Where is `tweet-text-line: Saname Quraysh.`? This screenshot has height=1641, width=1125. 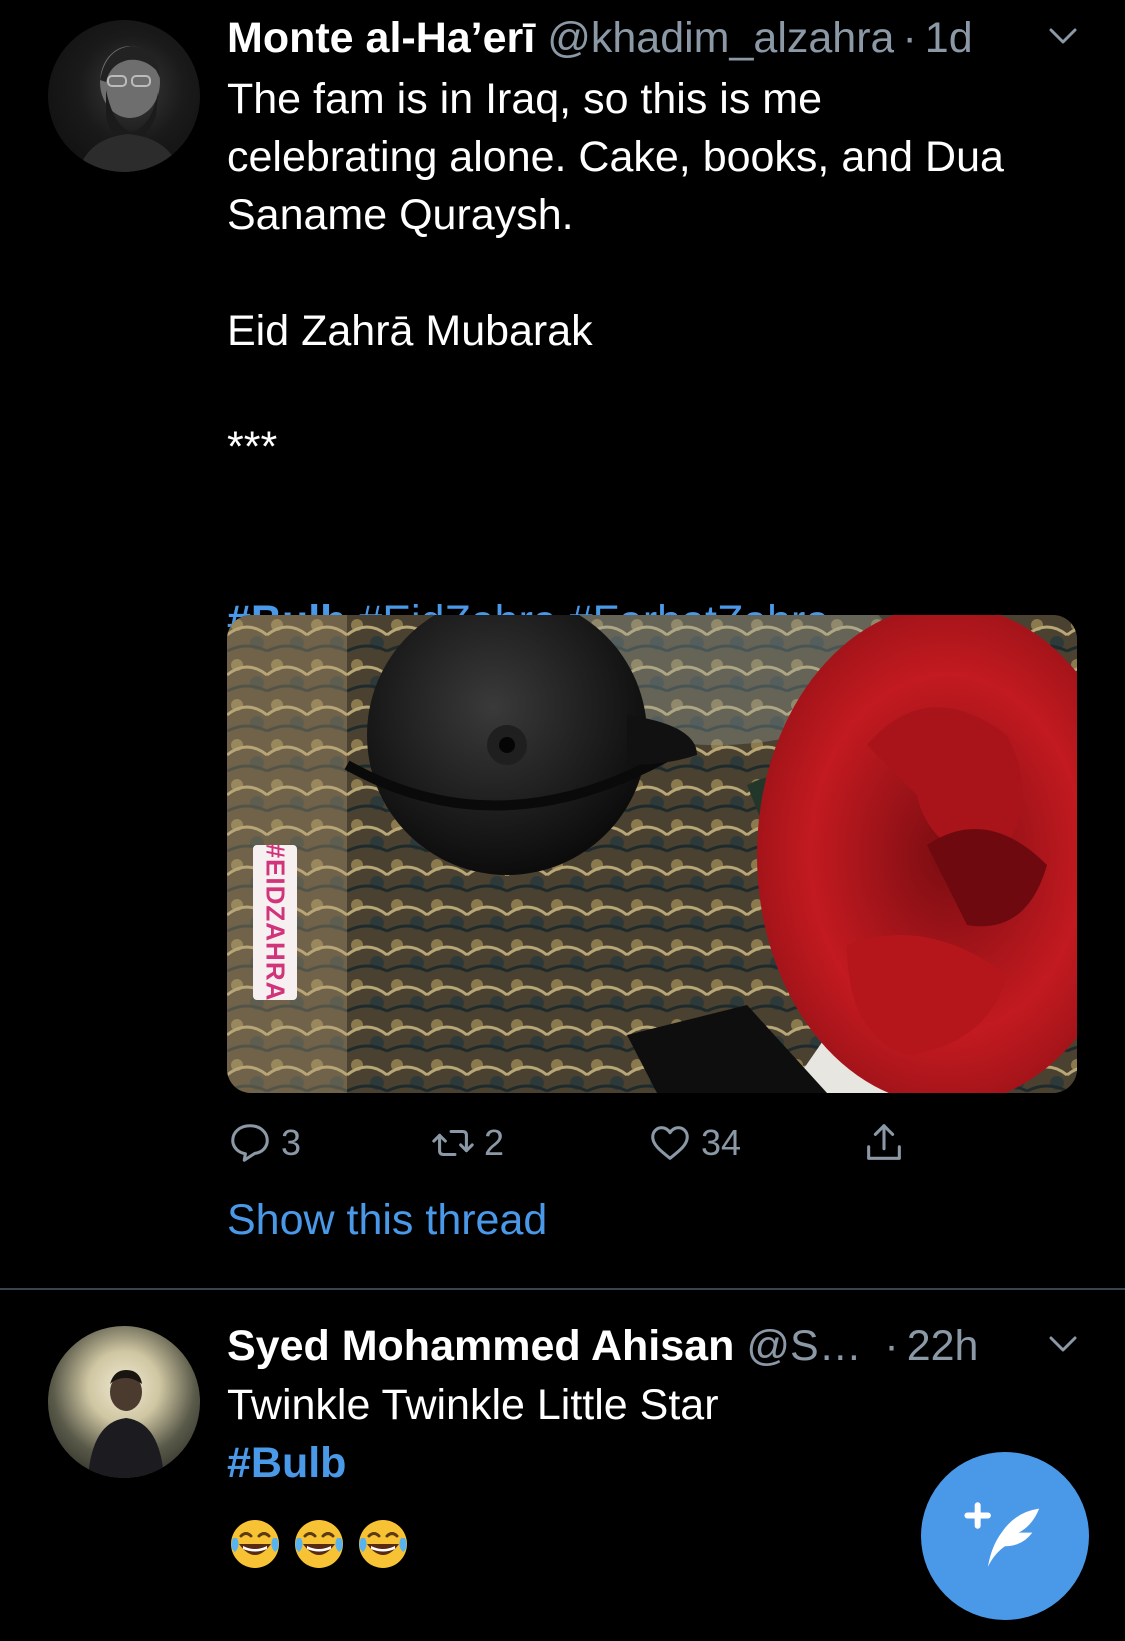 tweet-text-line: Saname Quraysh. is located at coordinates (400, 215).